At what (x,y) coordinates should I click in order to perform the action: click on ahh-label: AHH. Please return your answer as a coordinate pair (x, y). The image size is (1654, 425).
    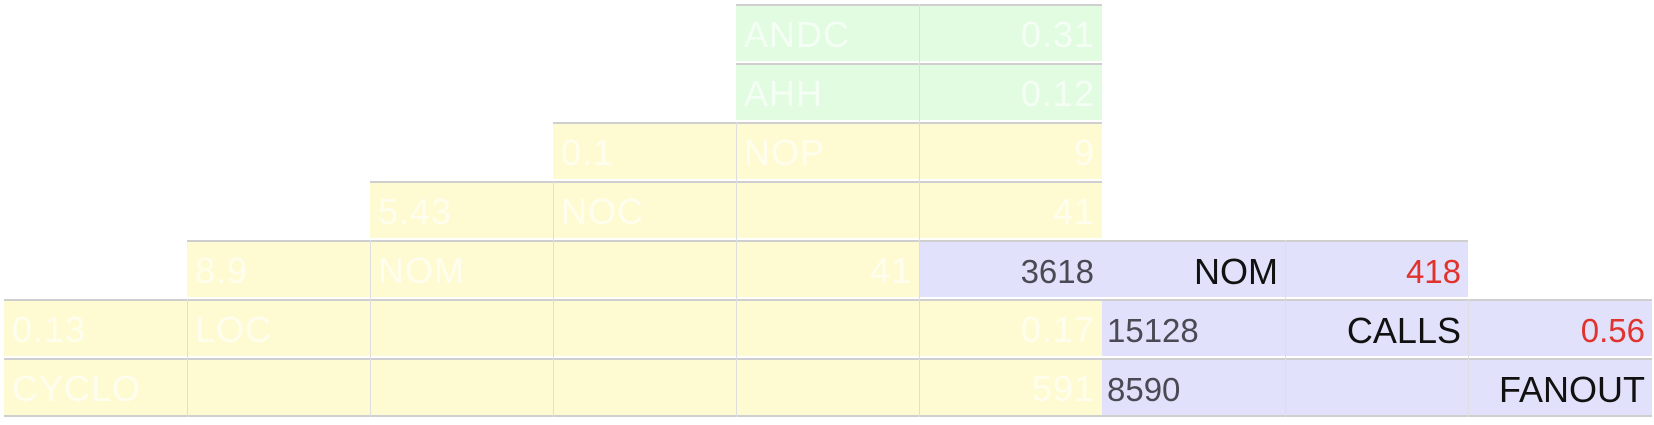
    Looking at the image, I should click on (784, 93).